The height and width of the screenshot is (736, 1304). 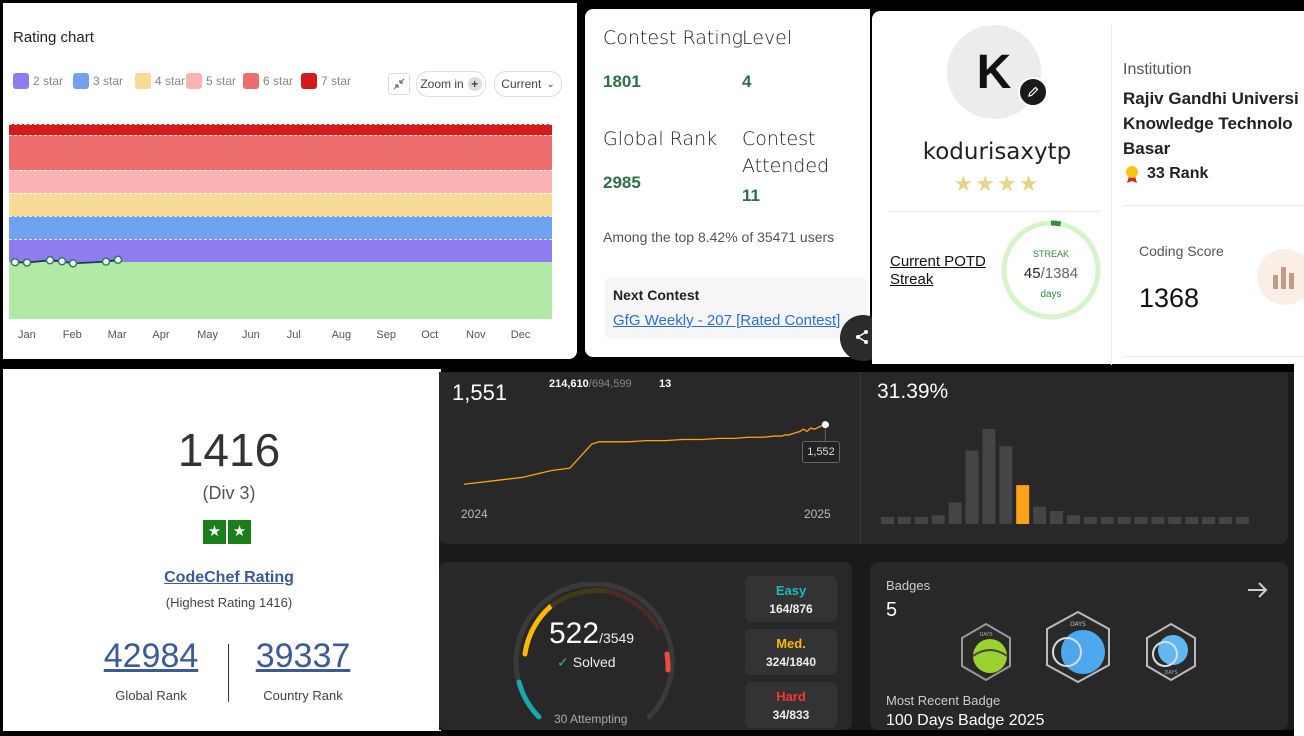 What do you see at coordinates (622, 81) in the screenshot?
I see `contest-rating-value: 1801` at bounding box center [622, 81].